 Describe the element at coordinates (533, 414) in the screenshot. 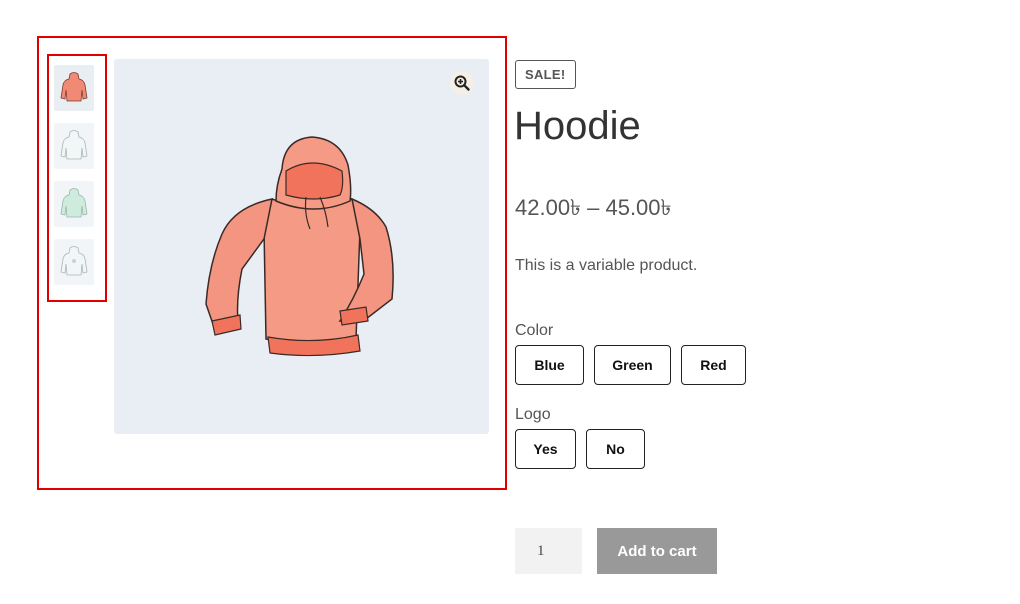

I see `logo-attribute-label: Logo` at that location.